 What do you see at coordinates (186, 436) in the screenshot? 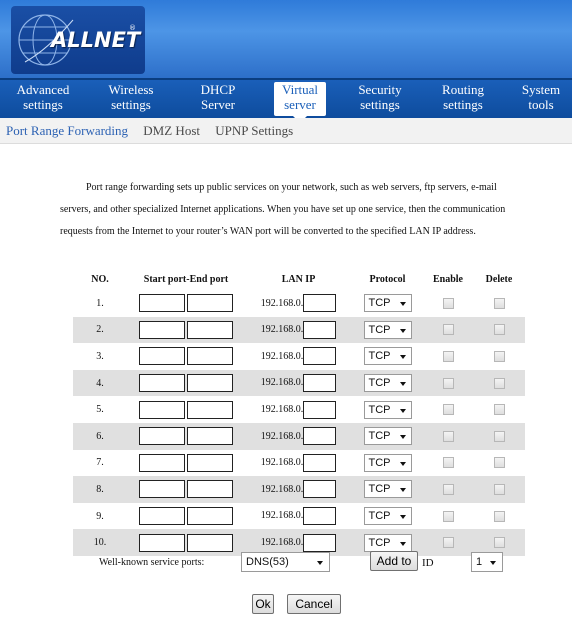
I see `port-range-cell` at bounding box center [186, 436].